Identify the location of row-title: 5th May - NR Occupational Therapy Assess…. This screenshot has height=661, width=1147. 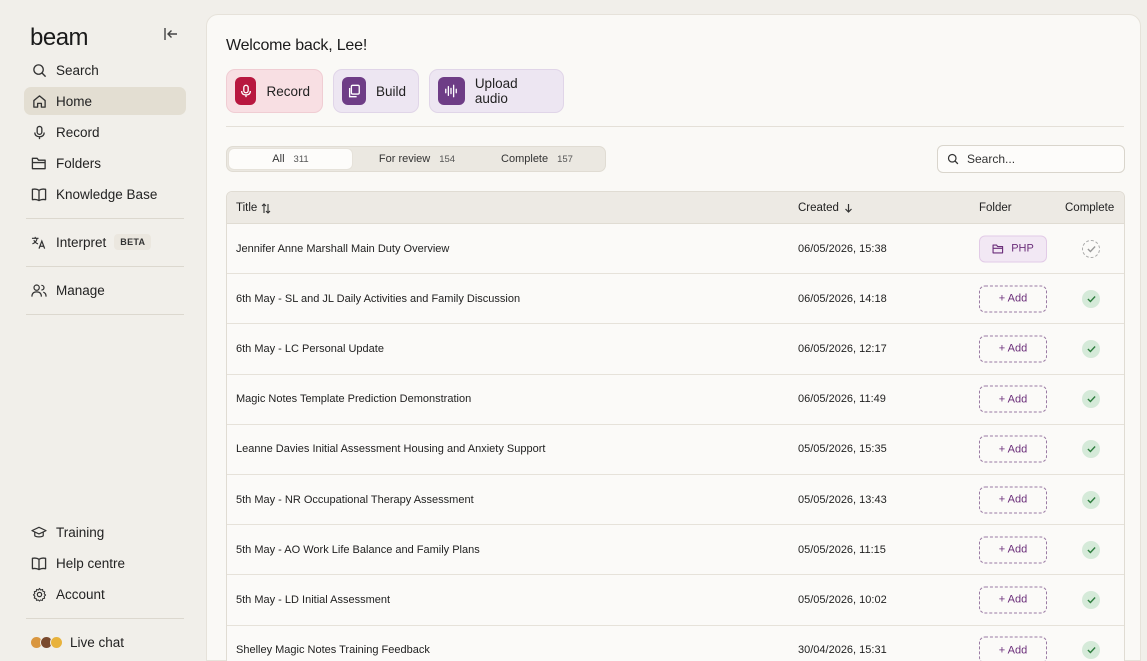
(355, 500).